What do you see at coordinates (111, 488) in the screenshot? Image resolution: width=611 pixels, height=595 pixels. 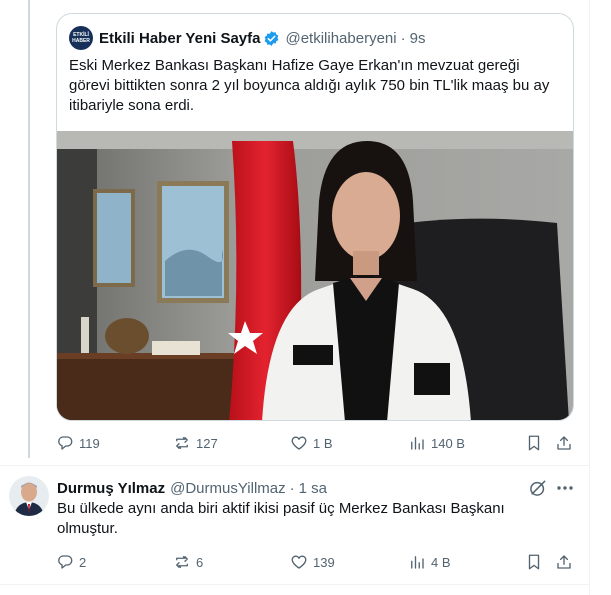 I see `reply-author-name: Durmuş Yılmaz` at bounding box center [111, 488].